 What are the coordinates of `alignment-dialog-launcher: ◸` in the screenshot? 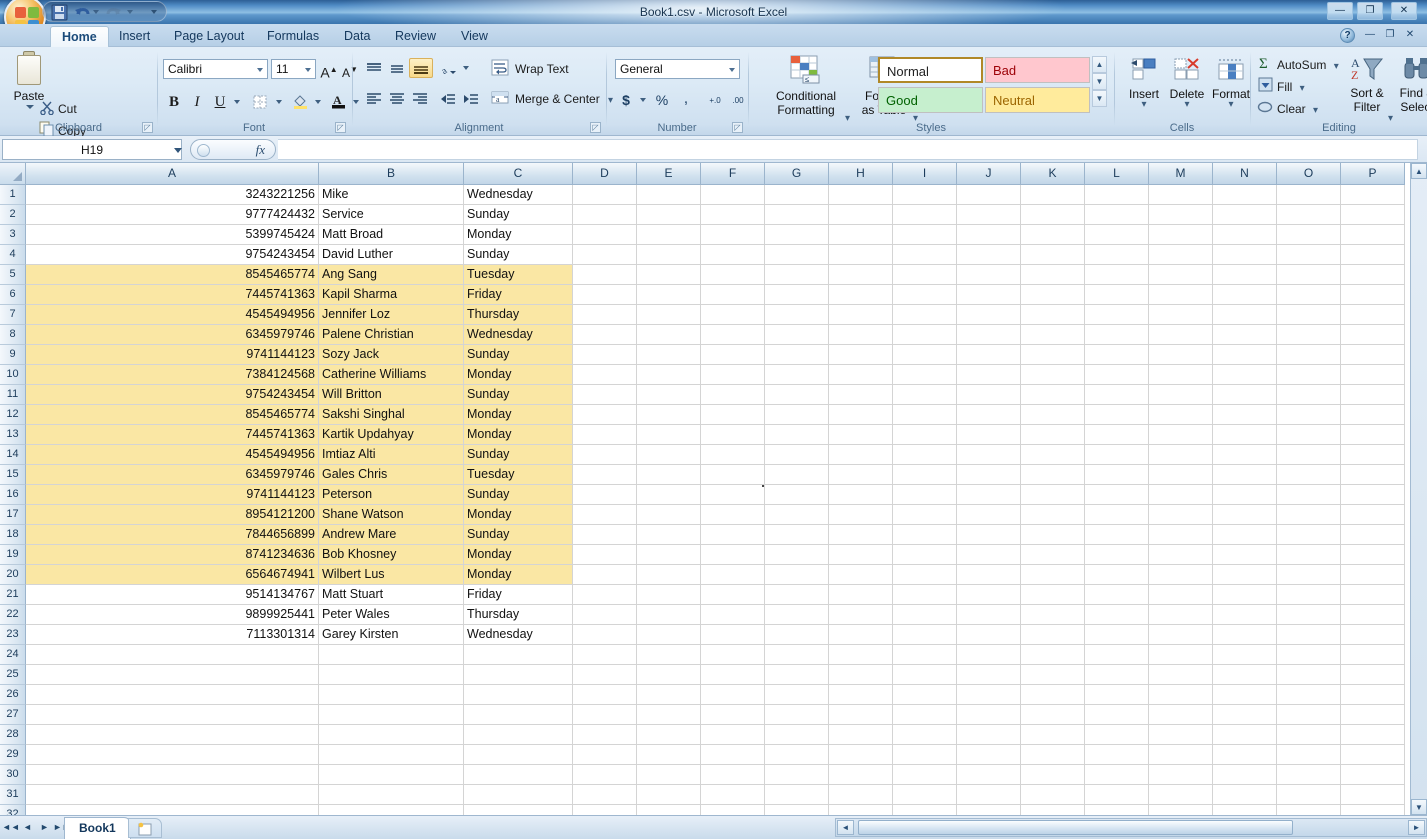 It's located at (595, 127).